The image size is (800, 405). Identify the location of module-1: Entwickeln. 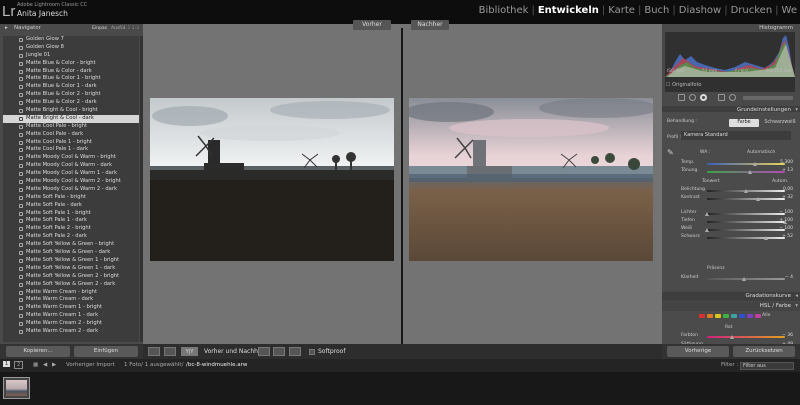
(568, 10).